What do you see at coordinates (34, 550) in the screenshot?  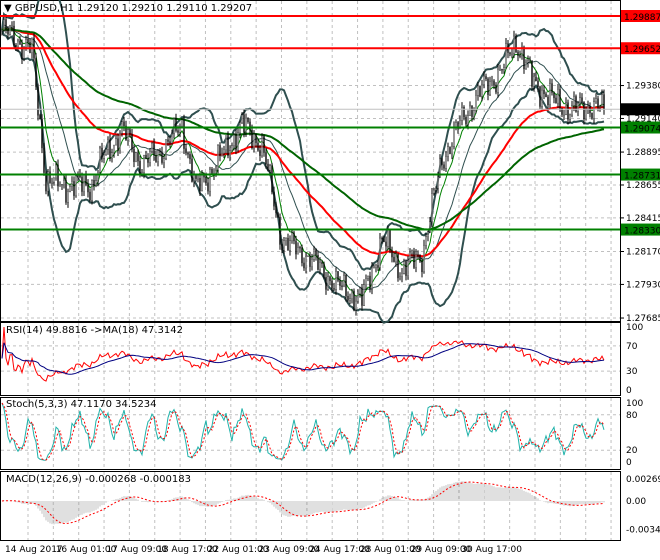 I see `time-tick-label: 14 Aug 2017` at bounding box center [34, 550].